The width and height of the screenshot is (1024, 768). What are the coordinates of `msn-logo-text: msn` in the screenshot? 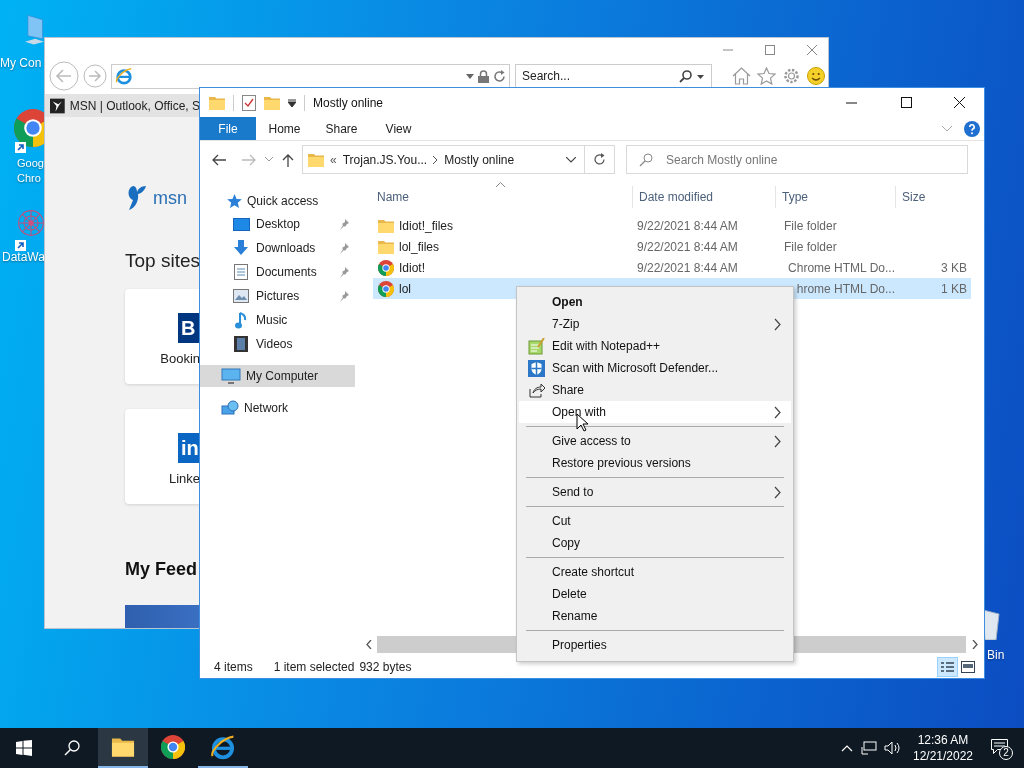 It's located at (170, 198).